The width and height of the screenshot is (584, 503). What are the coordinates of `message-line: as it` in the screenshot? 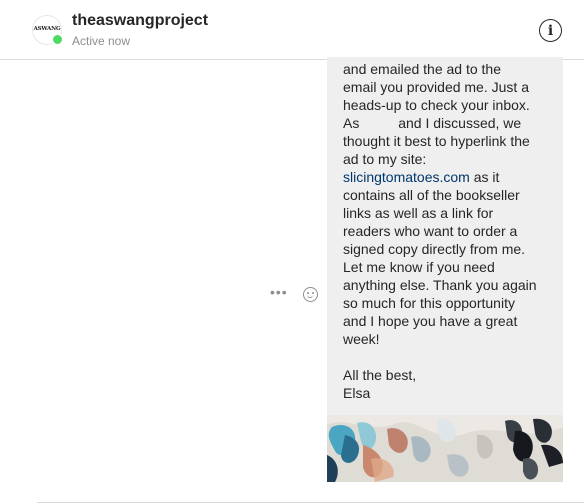 It's located at (484, 177).